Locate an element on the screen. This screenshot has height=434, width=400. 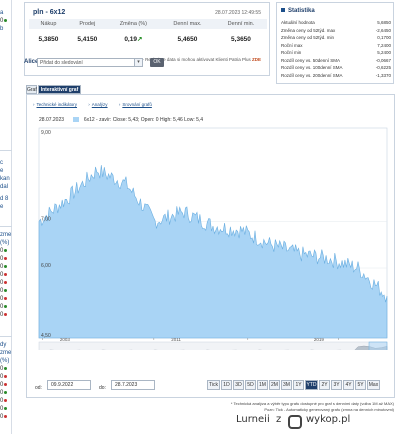
zoom-button-3d: 3D is located at coordinates (238, 385).